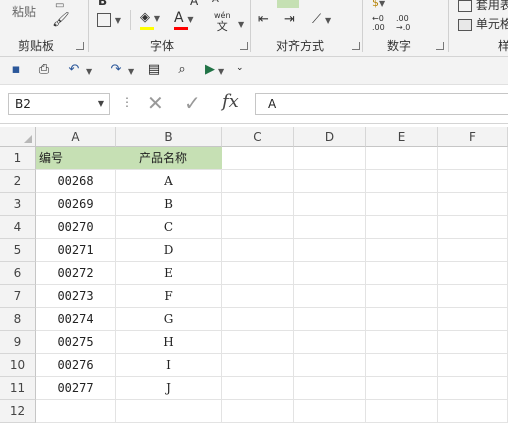  What do you see at coordinates (473, 319) in the screenshot?
I see `cell-f8` at bounding box center [473, 319].